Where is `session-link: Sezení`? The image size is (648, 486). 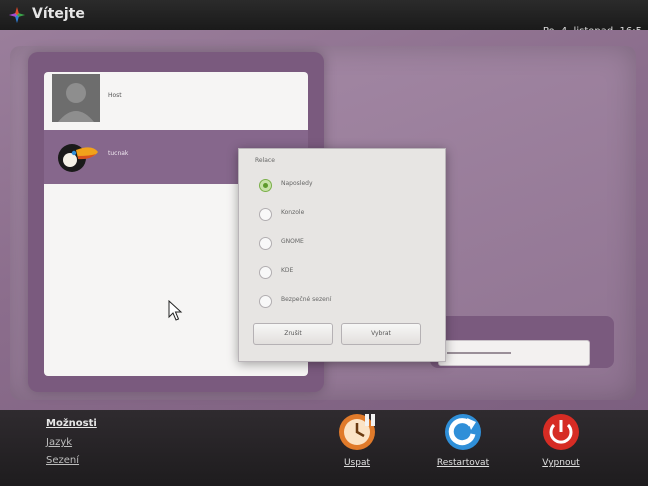
session-link: Sezení is located at coordinates (62, 460).